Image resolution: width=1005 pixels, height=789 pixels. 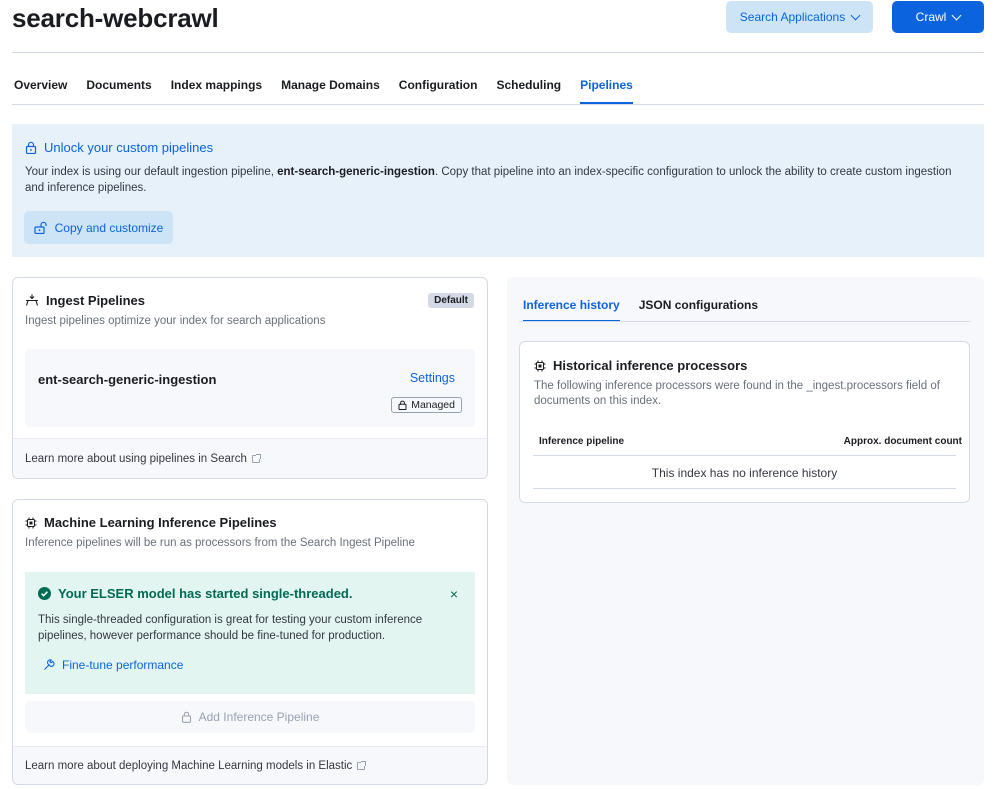 What do you see at coordinates (903, 441) in the screenshot?
I see `column-header-document-count: Approx. document count` at bounding box center [903, 441].